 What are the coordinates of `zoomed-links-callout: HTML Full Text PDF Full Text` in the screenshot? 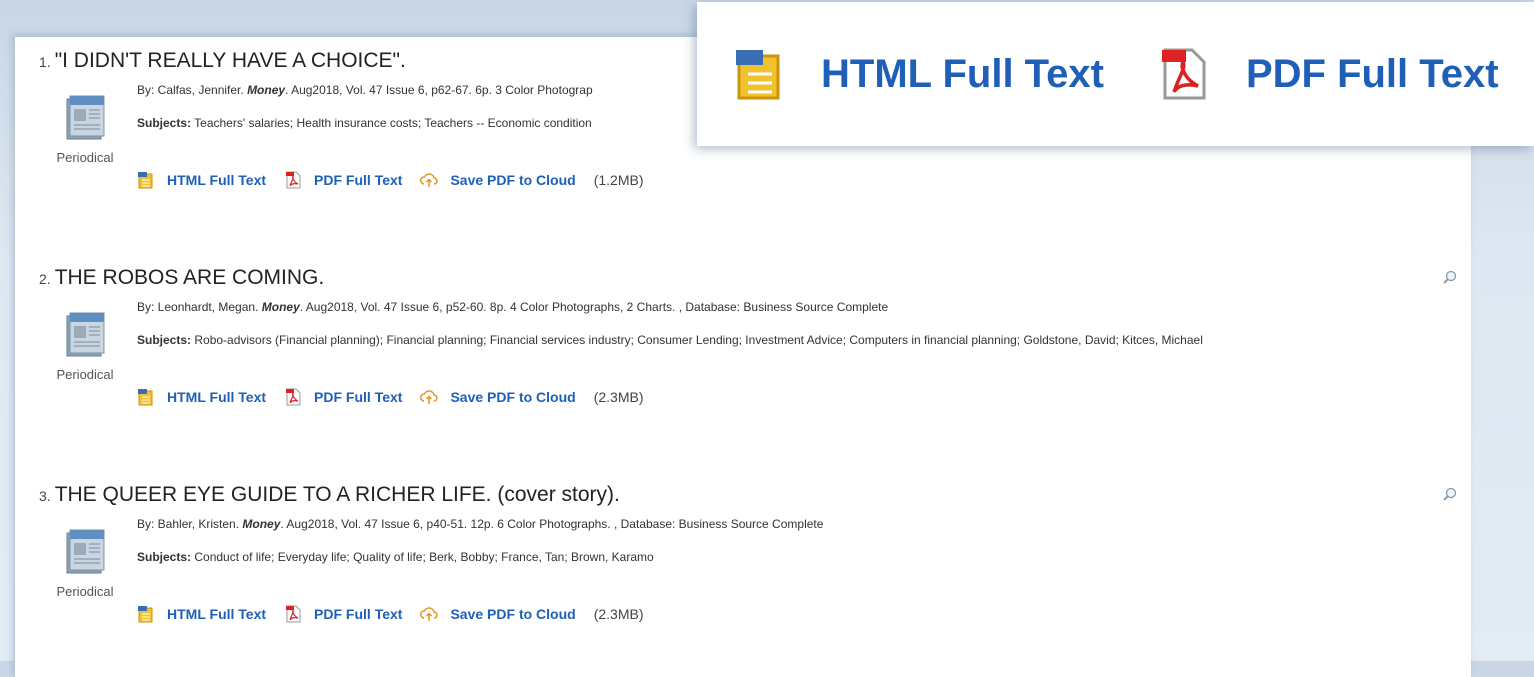 It's located at (1115, 74).